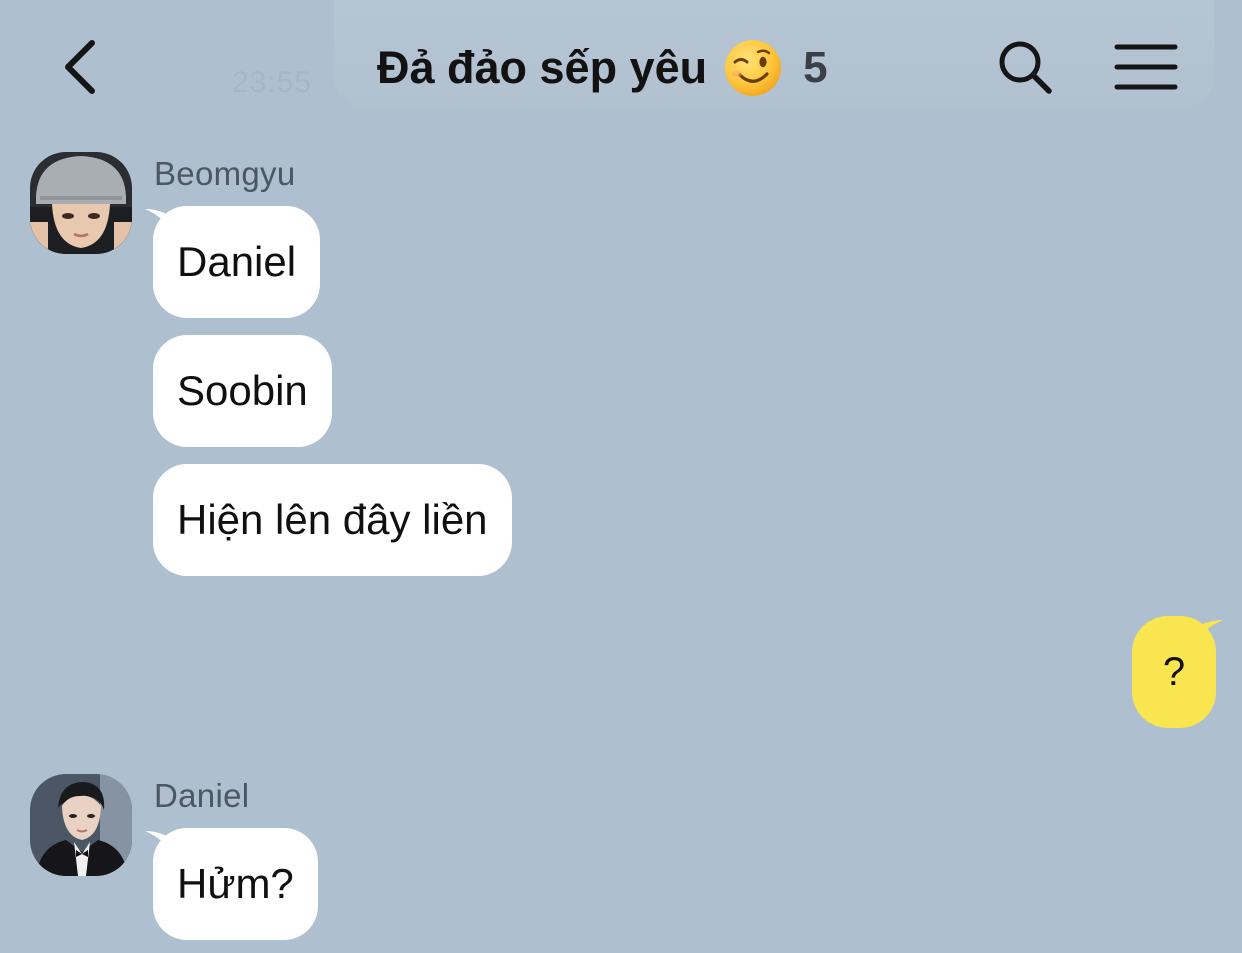  I want to click on search-icon, so click(1025, 67).